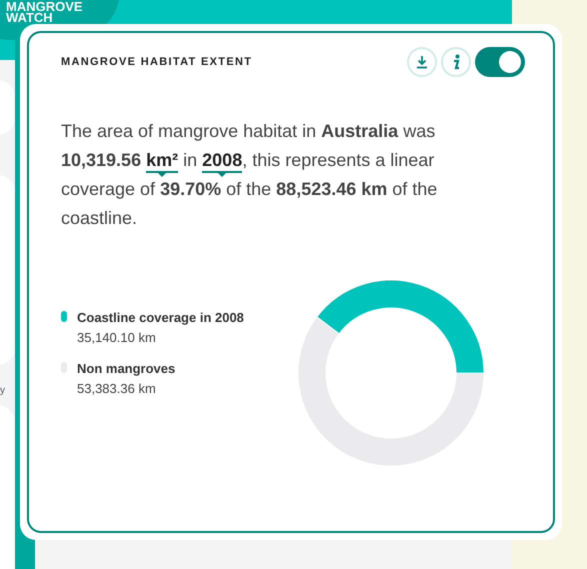 This screenshot has width=587, height=569. Describe the element at coordinates (500, 62) in the screenshot. I see `toggle-switch` at that location.